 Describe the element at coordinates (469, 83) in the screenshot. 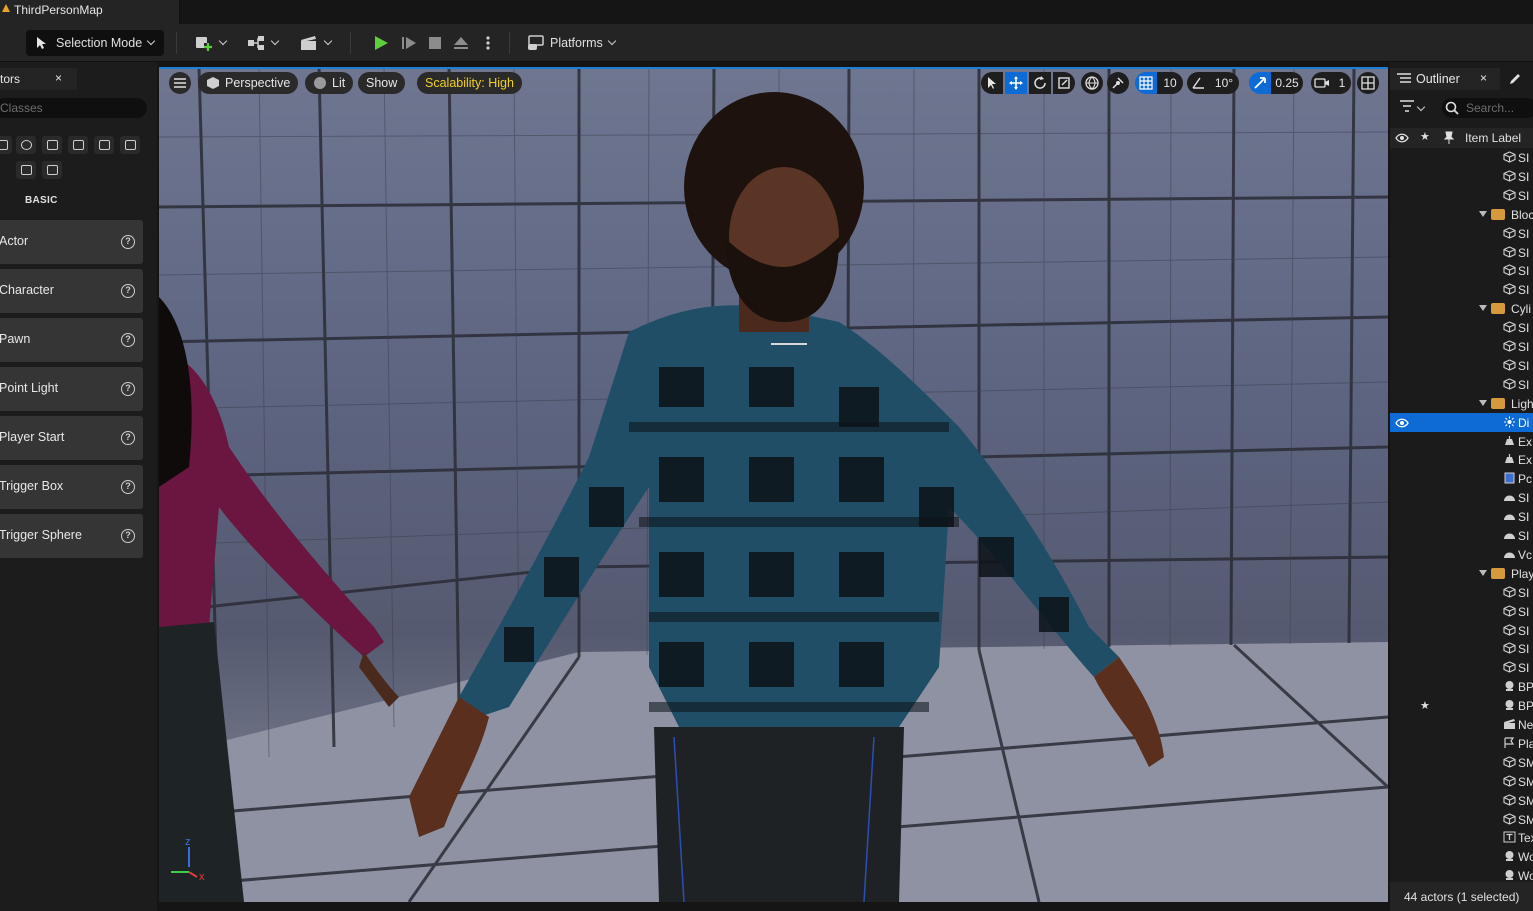

I see `scalability-dropdown: Scalability: High` at that location.